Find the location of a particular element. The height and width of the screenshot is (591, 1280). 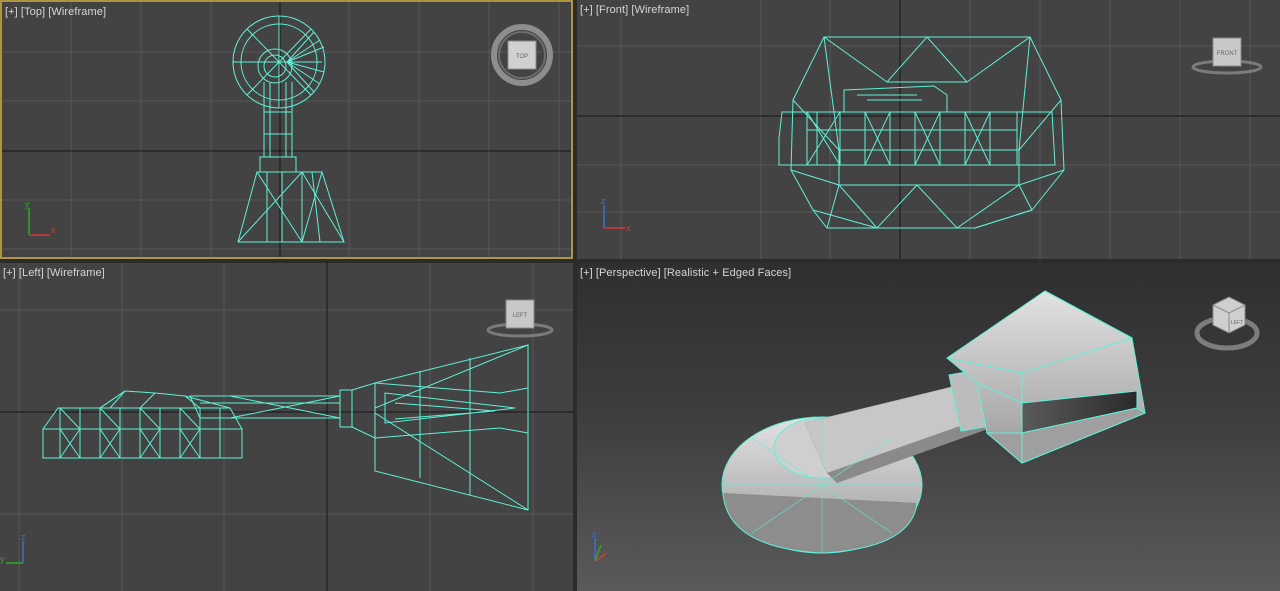

left-viewport-label: [+] [Left] [Wireframe] is located at coordinates (54, 273).